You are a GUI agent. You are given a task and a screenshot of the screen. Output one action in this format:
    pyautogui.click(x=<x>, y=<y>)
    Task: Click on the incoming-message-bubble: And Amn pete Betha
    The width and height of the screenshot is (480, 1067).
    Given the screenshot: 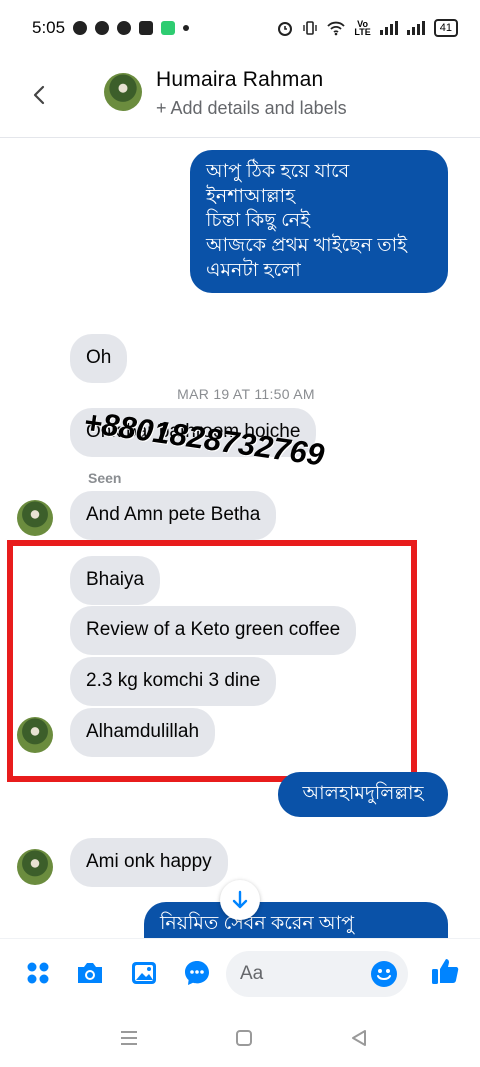 What is the action you would take?
    pyautogui.click(x=173, y=515)
    